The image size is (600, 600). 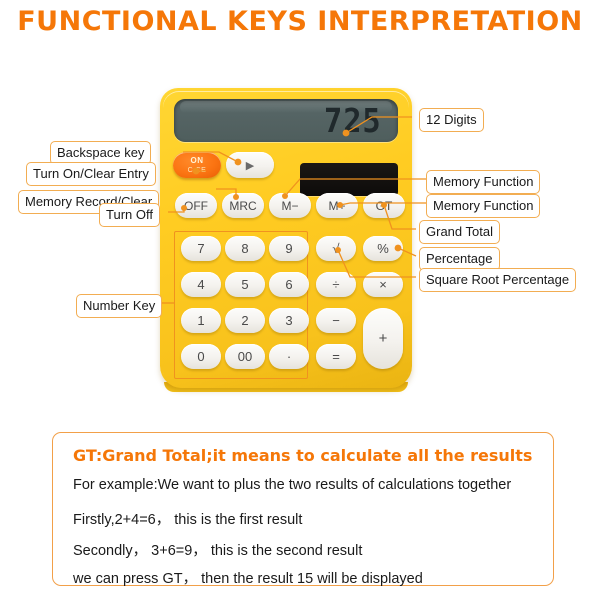 I want to click on solar-panel, so click(x=349, y=179).